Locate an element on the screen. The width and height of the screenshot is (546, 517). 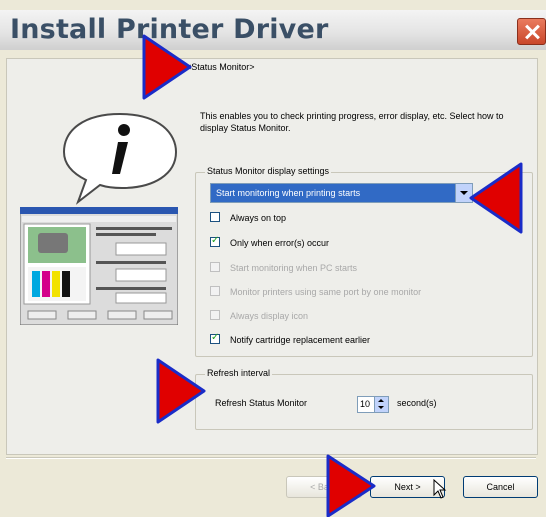
close-button is located at coordinates (531, 31).